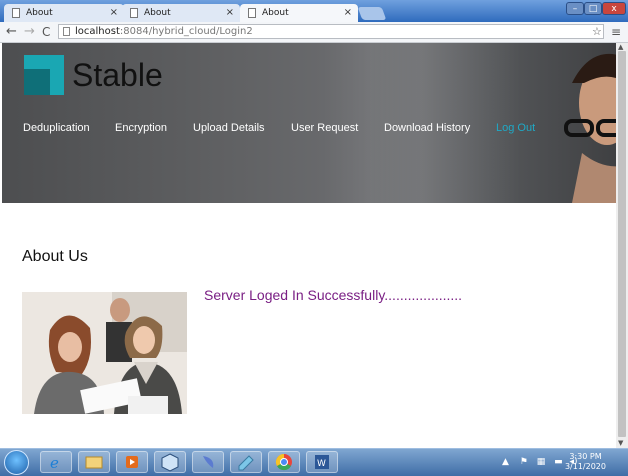 The height and width of the screenshot is (476, 628). I want to click on scrollbar-thumb, so click(622, 244).